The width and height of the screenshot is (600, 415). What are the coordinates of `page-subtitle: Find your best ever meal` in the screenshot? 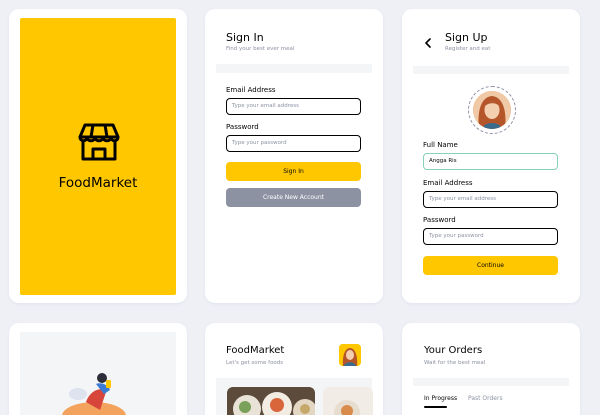 It's located at (260, 49).